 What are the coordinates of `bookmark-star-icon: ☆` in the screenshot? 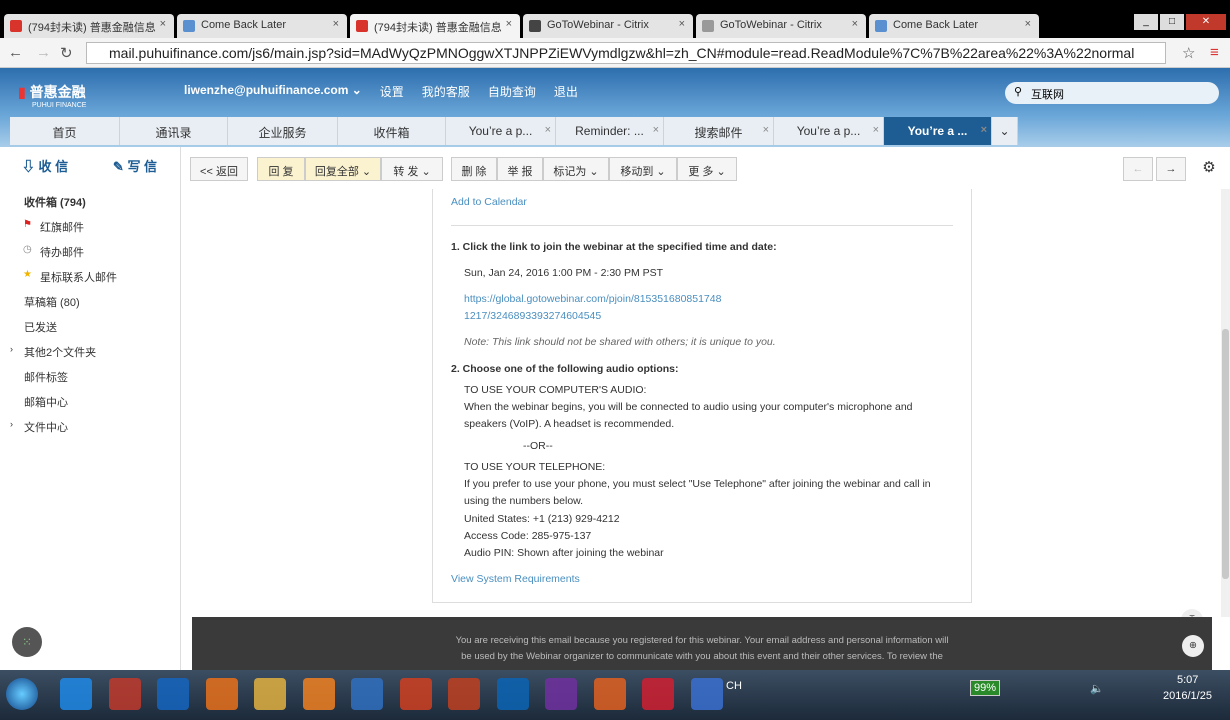 It's located at (1188, 53).